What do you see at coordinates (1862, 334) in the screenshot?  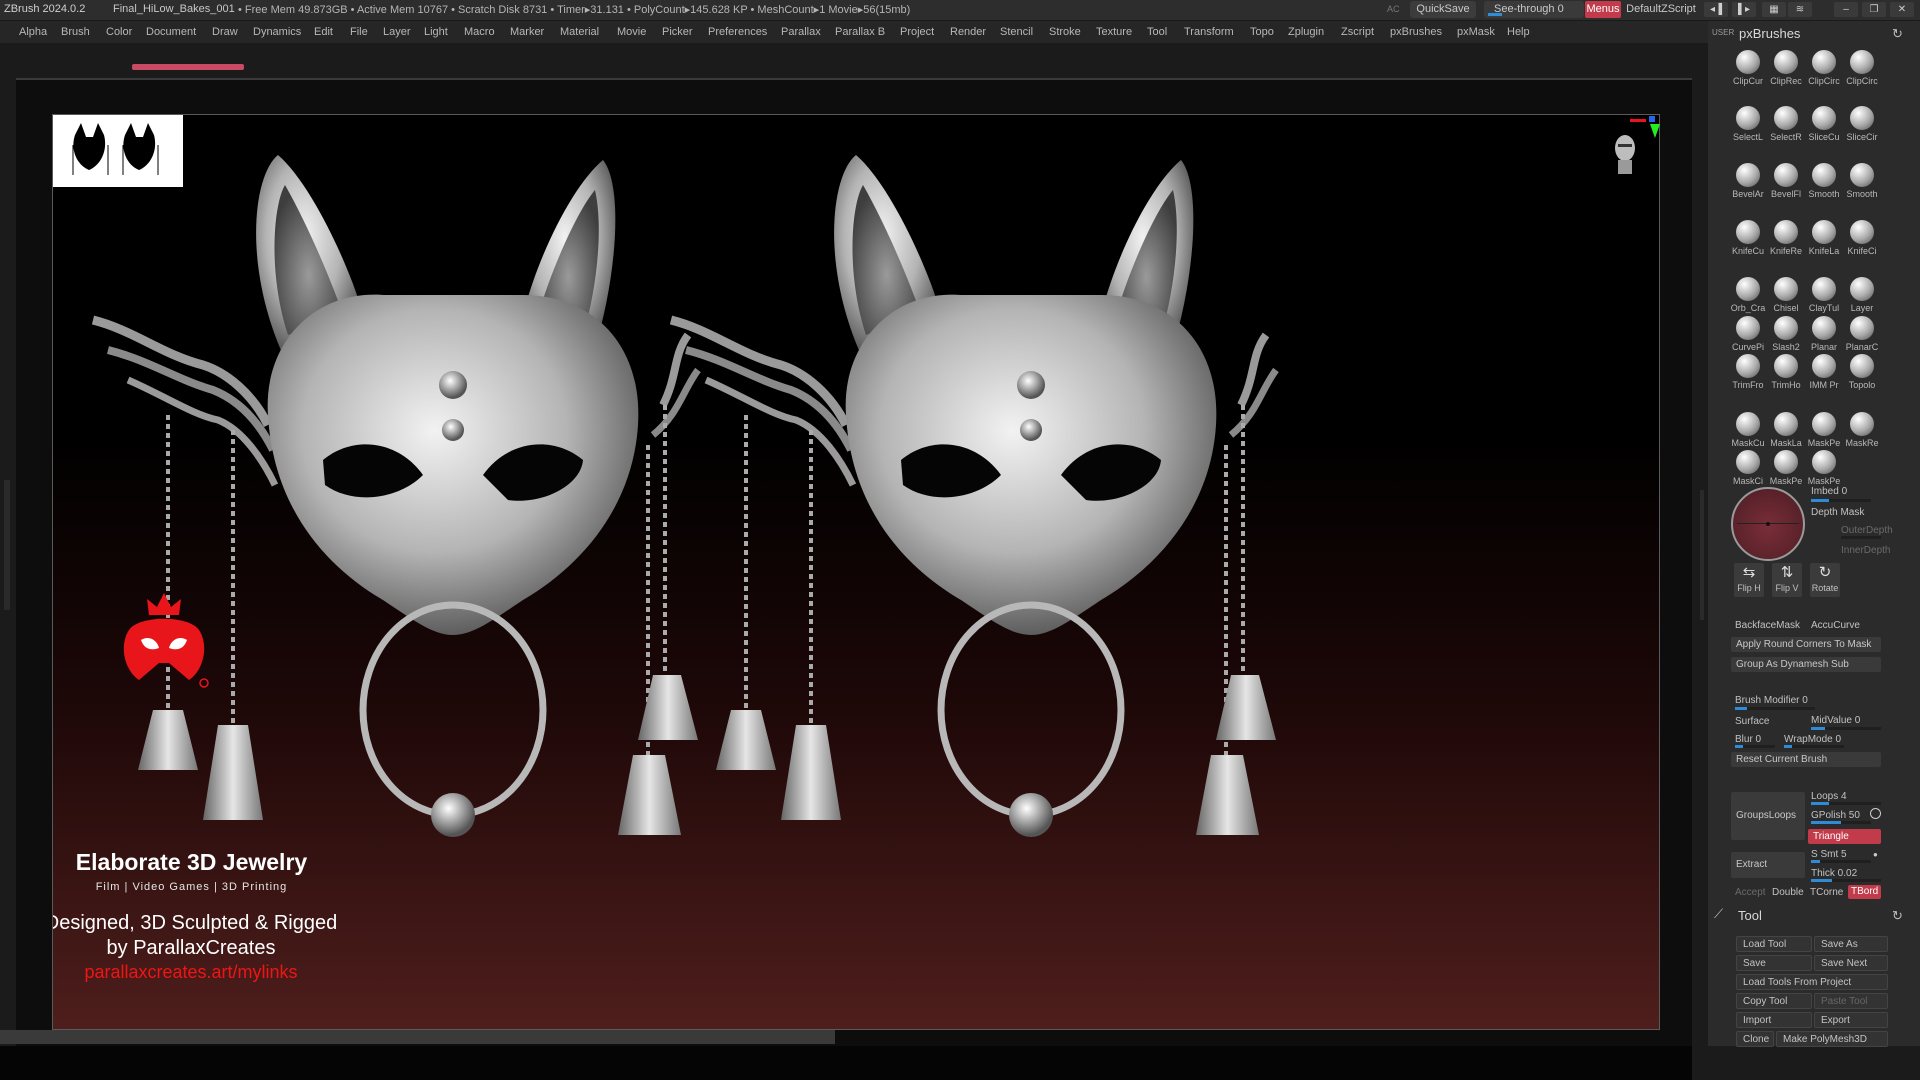 I see `brush-planarcut: PlanarC` at bounding box center [1862, 334].